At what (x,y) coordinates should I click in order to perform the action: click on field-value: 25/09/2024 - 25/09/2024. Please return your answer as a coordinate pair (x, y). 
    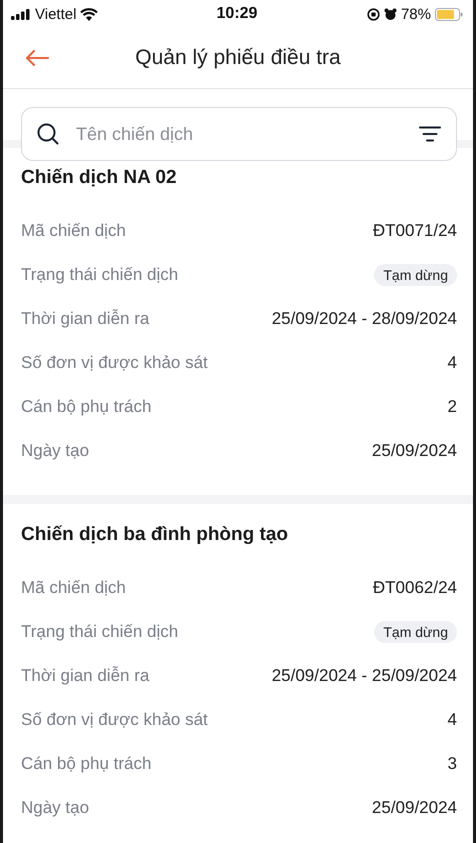
    Looking at the image, I should click on (364, 676).